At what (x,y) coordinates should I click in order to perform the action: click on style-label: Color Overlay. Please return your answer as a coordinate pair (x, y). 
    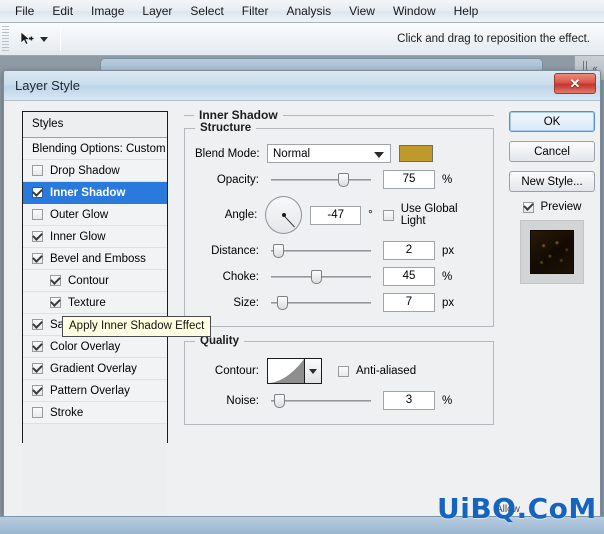
    Looking at the image, I should click on (85, 346).